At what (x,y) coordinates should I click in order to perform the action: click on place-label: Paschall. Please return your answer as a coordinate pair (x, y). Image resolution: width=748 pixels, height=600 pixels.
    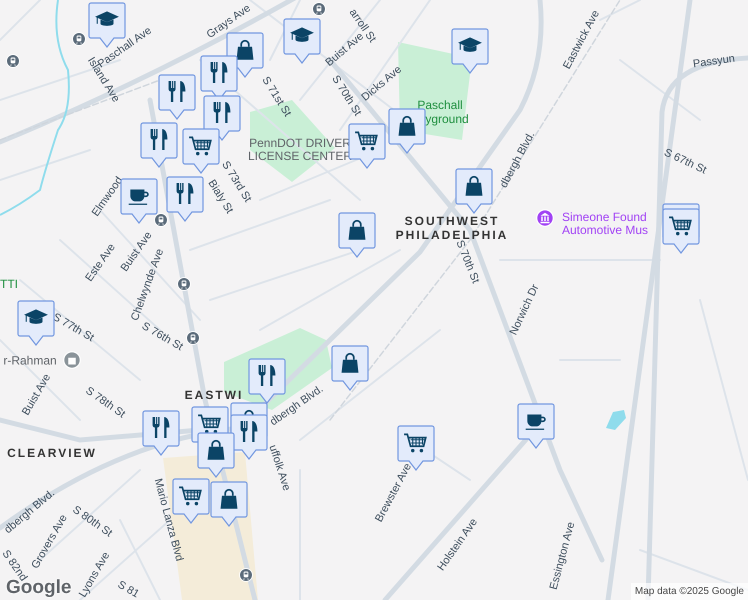
    Looking at the image, I should click on (440, 105).